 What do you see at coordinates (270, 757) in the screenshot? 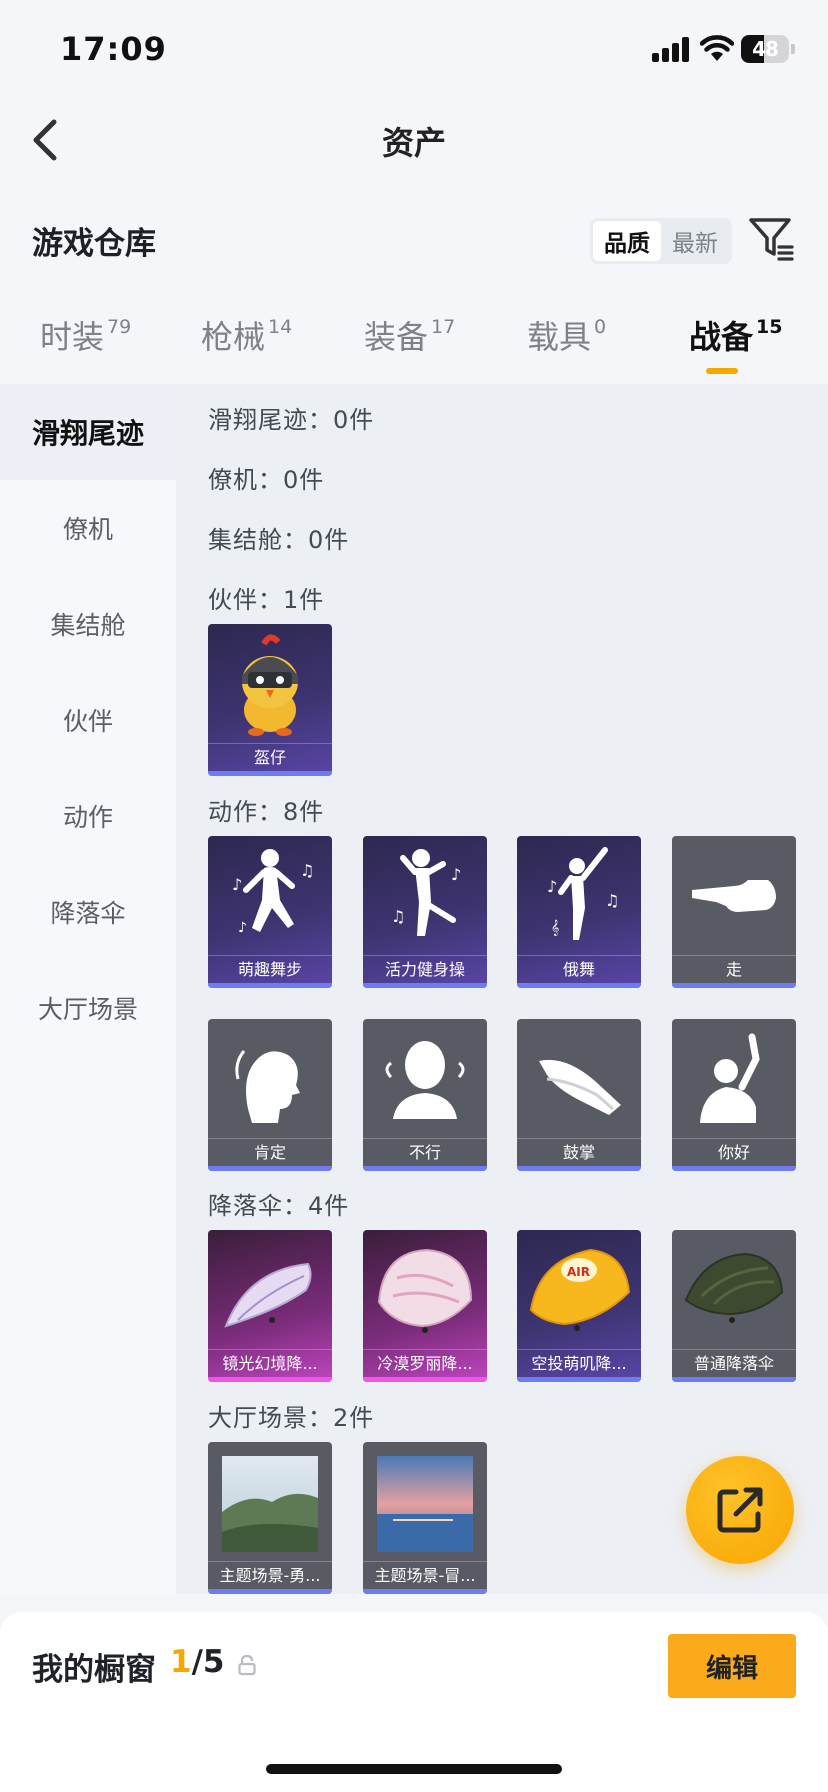
I see `item-name: 盔仔` at bounding box center [270, 757].